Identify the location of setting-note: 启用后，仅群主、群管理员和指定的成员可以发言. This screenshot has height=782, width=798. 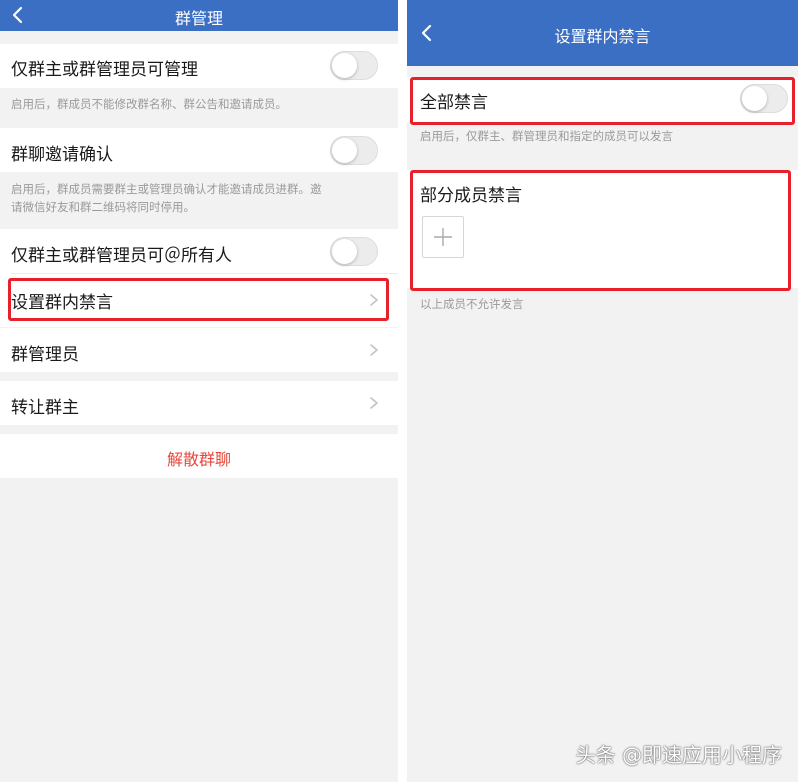
(546, 136).